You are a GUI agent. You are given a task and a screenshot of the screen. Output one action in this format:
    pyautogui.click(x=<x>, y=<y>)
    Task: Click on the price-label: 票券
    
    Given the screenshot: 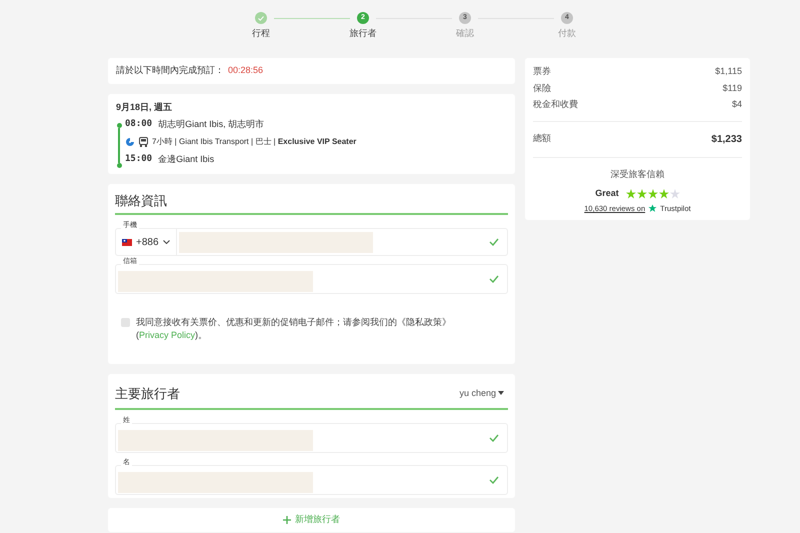 What is the action you would take?
    pyautogui.click(x=542, y=71)
    